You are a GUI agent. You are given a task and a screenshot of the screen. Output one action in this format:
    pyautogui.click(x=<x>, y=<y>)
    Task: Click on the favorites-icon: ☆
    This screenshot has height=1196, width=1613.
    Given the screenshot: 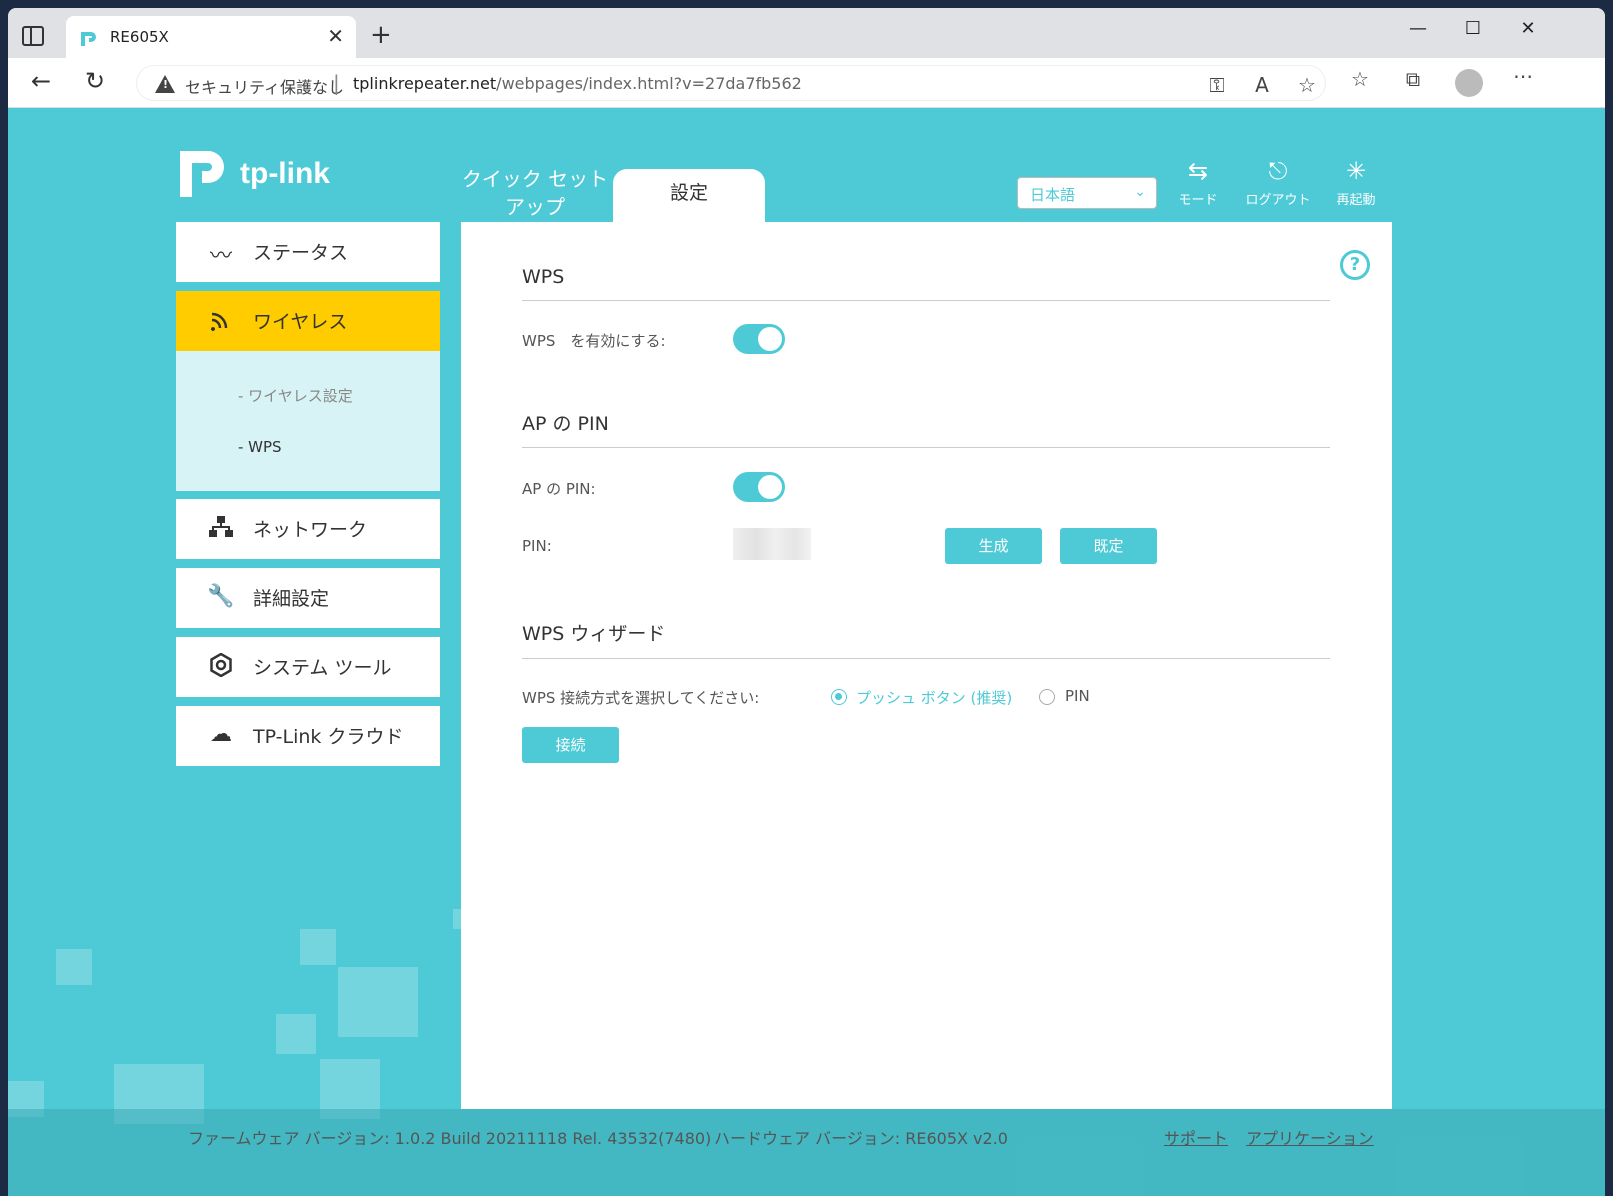 What is the action you would take?
    pyautogui.click(x=1360, y=79)
    